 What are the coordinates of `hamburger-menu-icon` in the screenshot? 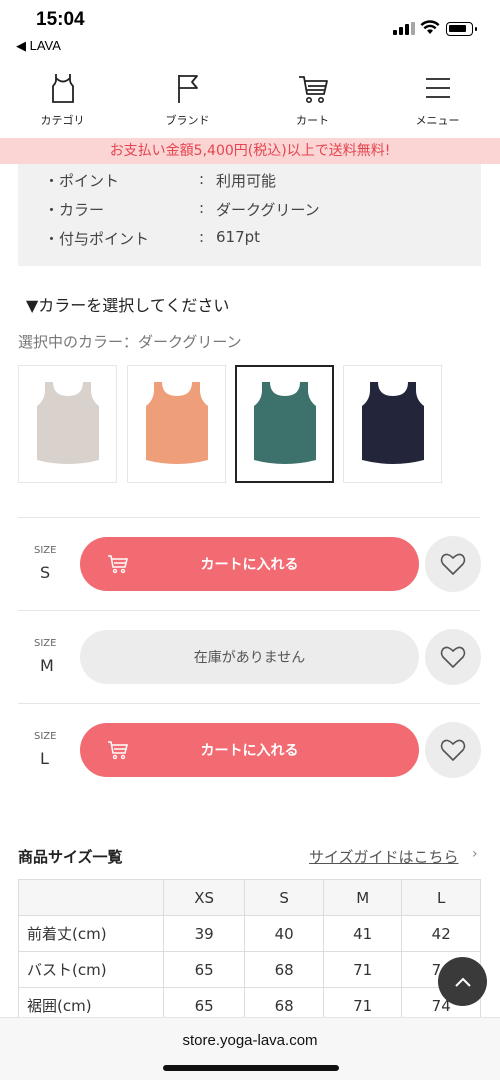 It's located at (437, 88).